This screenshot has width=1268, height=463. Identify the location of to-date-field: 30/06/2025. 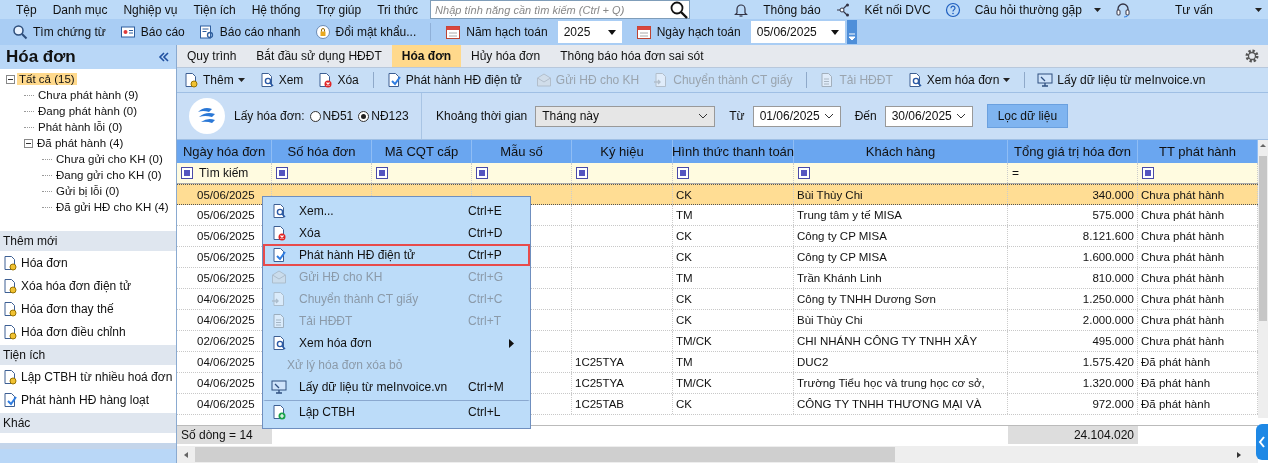
(928, 116).